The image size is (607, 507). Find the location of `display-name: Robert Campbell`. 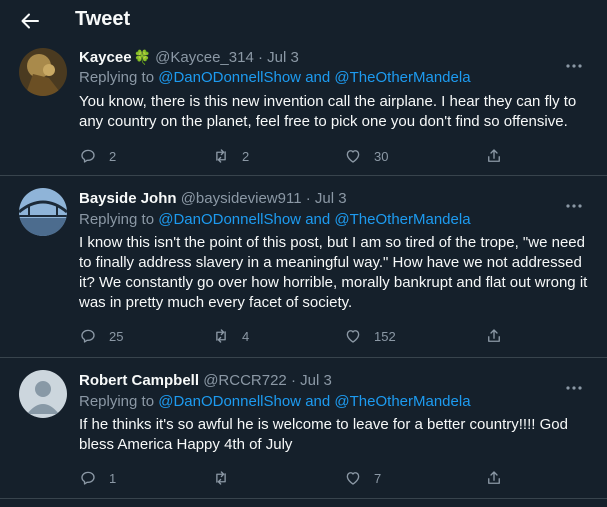

display-name: Robert Campbell is located at coordinates (139, 380).